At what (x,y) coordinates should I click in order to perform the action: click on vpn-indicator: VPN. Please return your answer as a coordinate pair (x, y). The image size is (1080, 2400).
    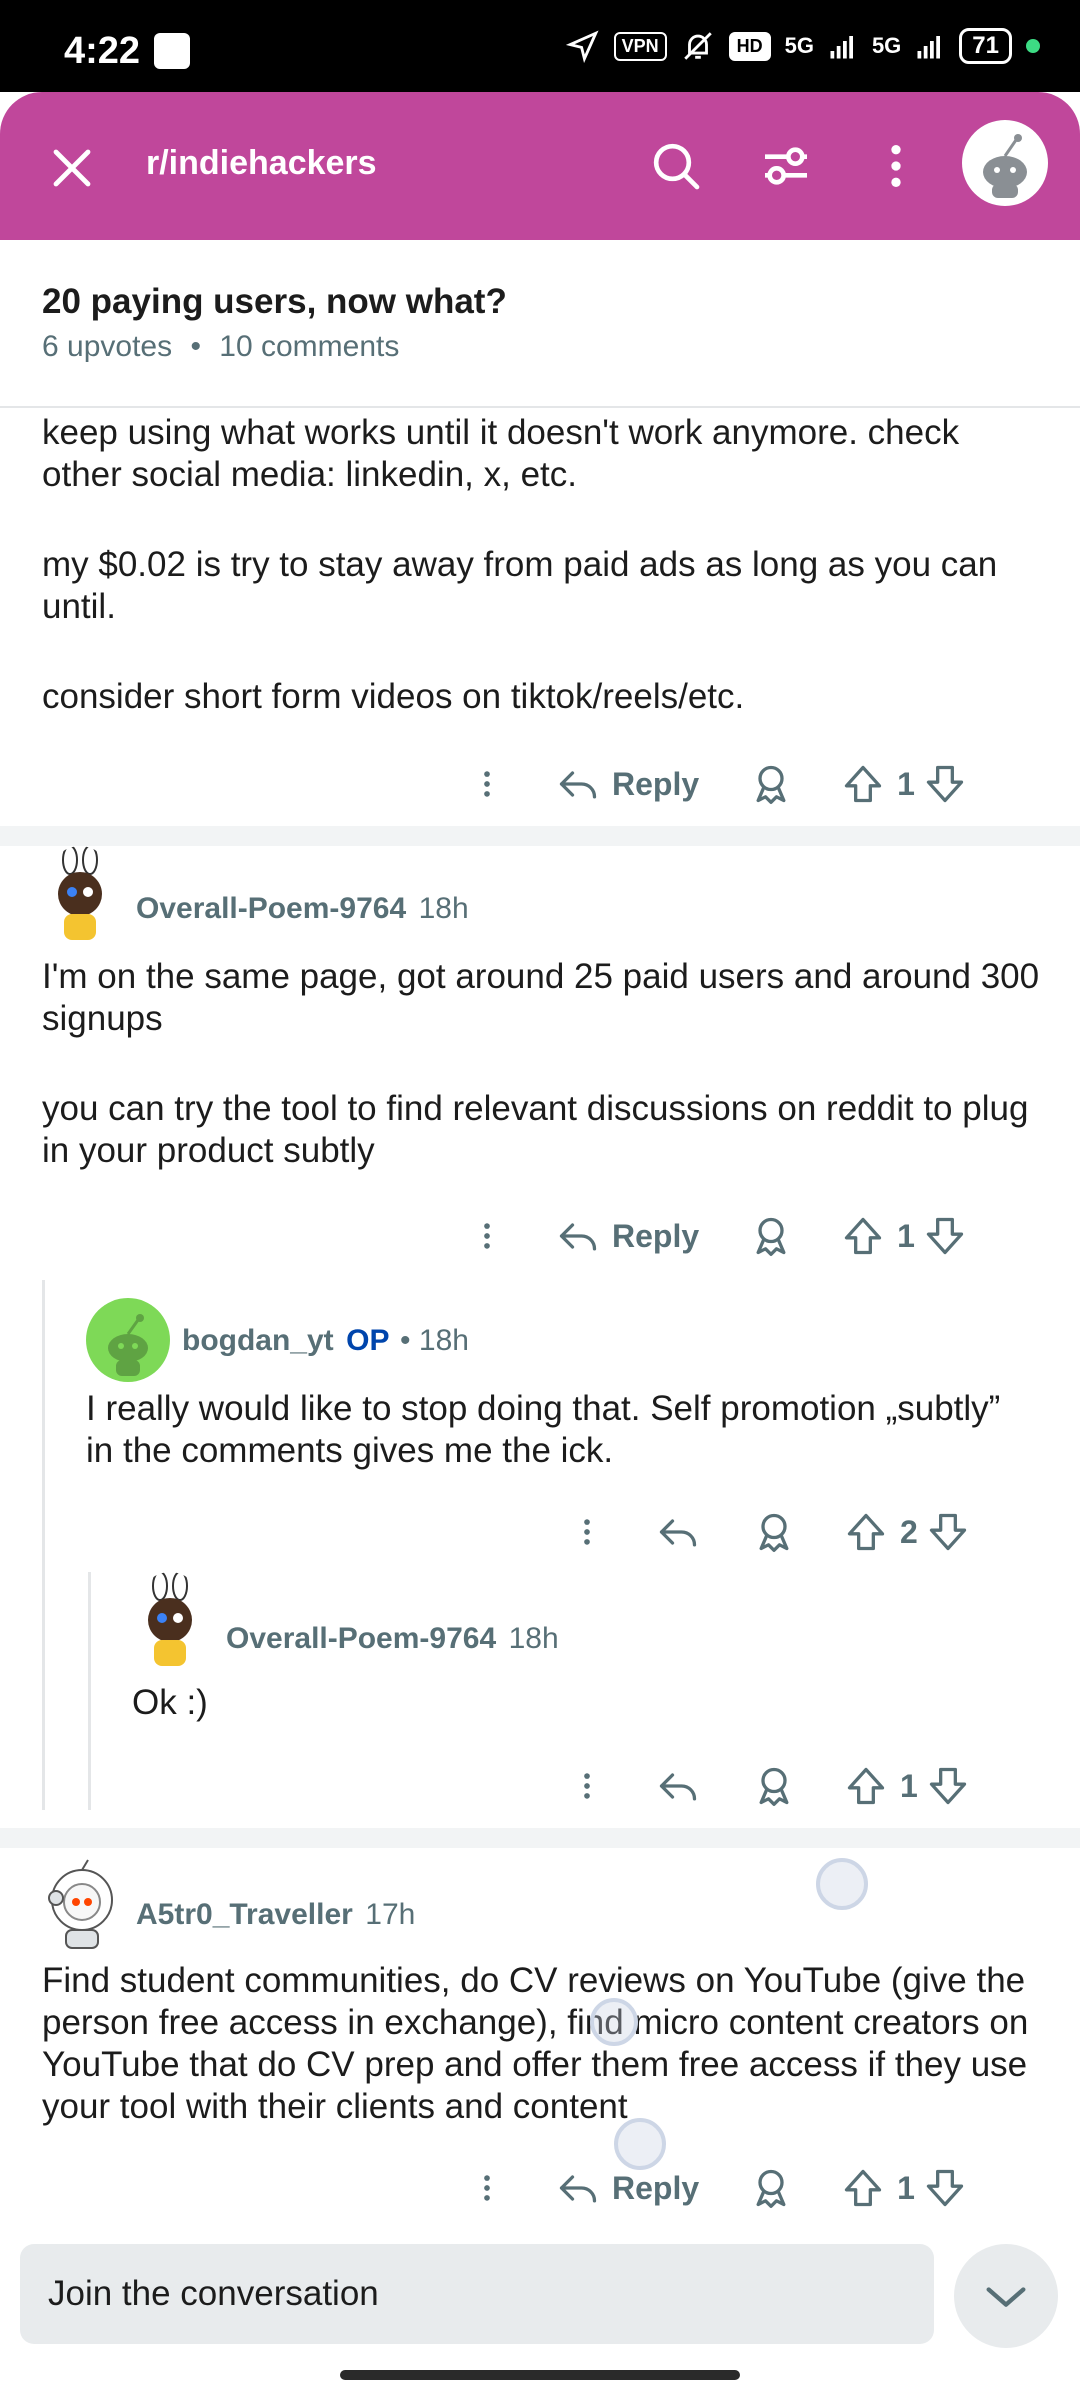
    Looking at the image, I should click on (640, 46).